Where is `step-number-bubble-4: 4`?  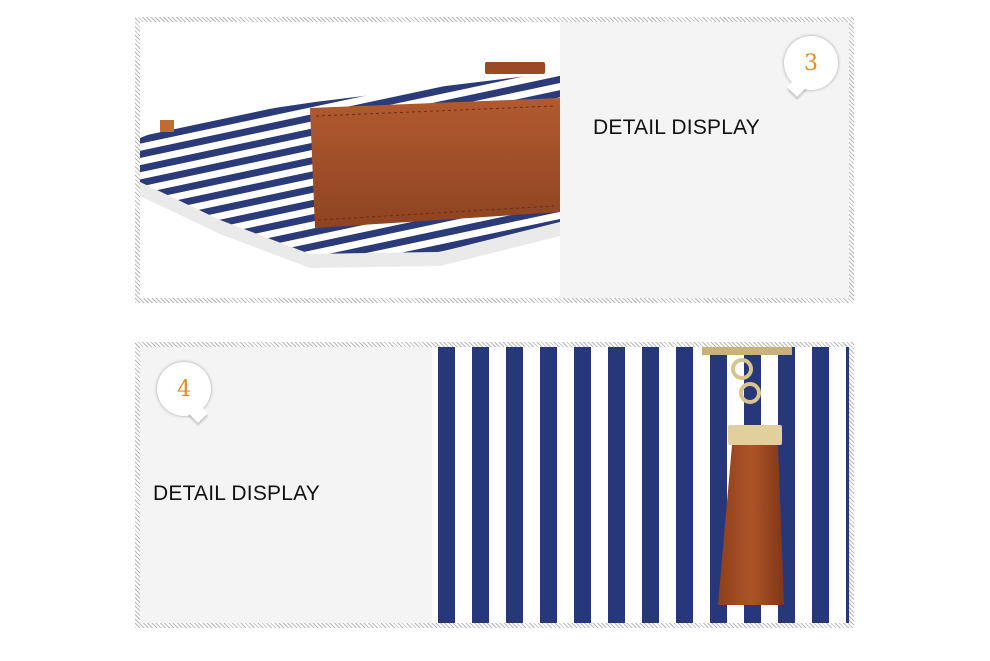 step-number-bubble-4: 4 is located at coordinates (184, 389).